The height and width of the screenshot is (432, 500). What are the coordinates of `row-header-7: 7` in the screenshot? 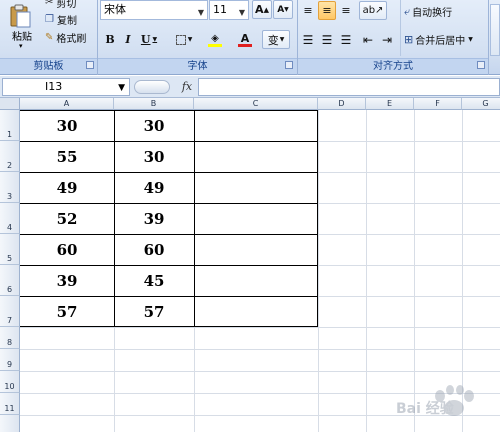 It's located at (10, 311).